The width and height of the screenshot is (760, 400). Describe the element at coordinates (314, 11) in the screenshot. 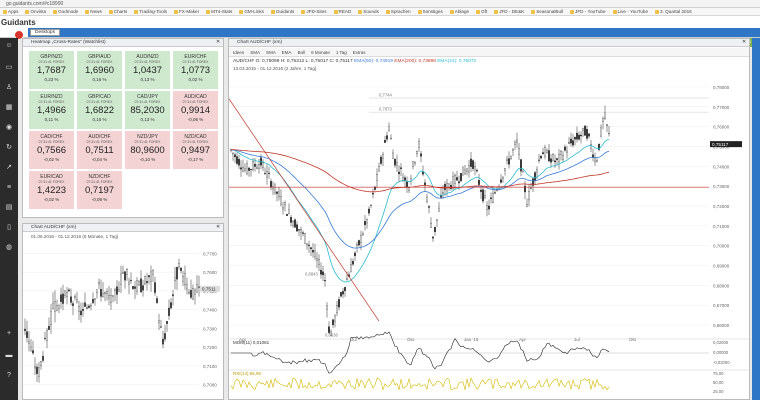

I see `bookmark-item: JFD-Sites` at that location.